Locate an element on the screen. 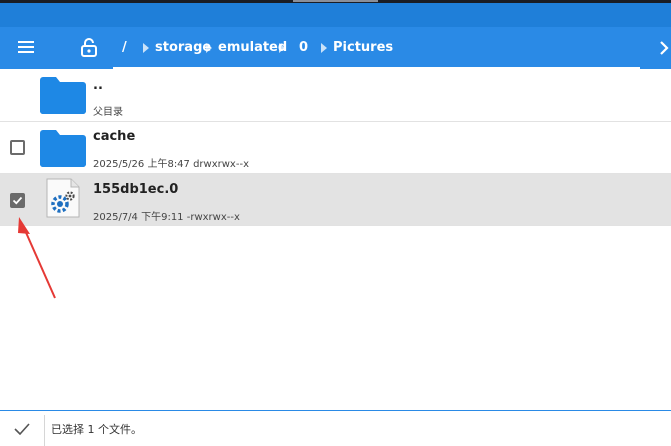 The image size is (671, 446). file-name: 155db1ec.0 is located at coordinates (136, 189).